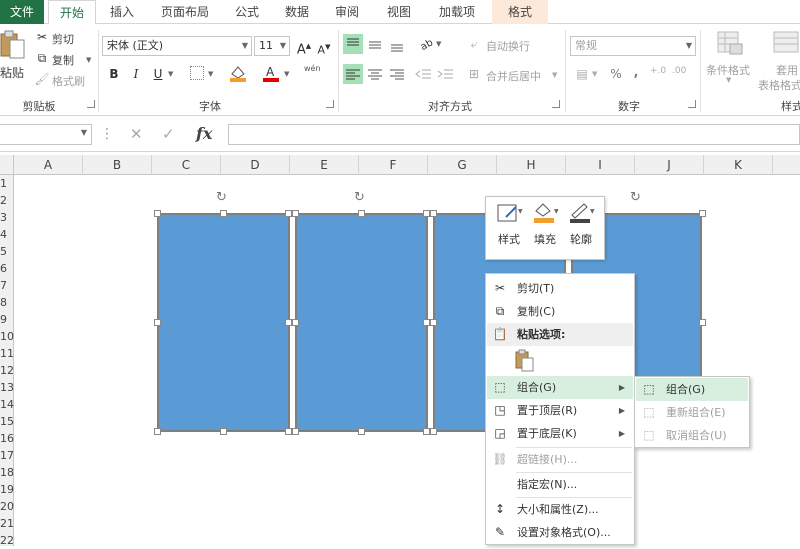 The width and height of the screenshot is (800, 549). Describe the element at coordinates (692, 435) in the screenshot. I see `submenu-item-ungroup: ⬚ 取消组合(U)` at that location.